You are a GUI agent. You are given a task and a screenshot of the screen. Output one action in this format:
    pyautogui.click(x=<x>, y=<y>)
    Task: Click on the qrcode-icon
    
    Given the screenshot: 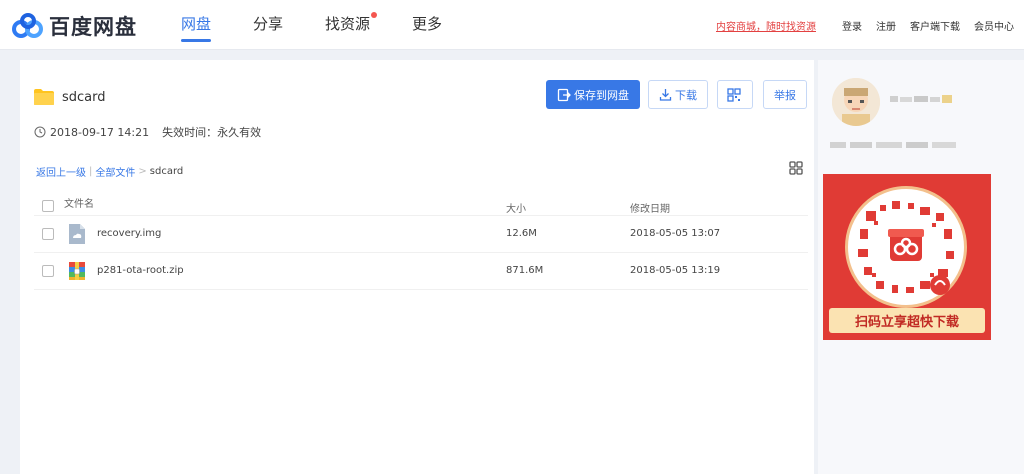 What is the action you would take?
    pyautogui.click(x=733, y=94)
    